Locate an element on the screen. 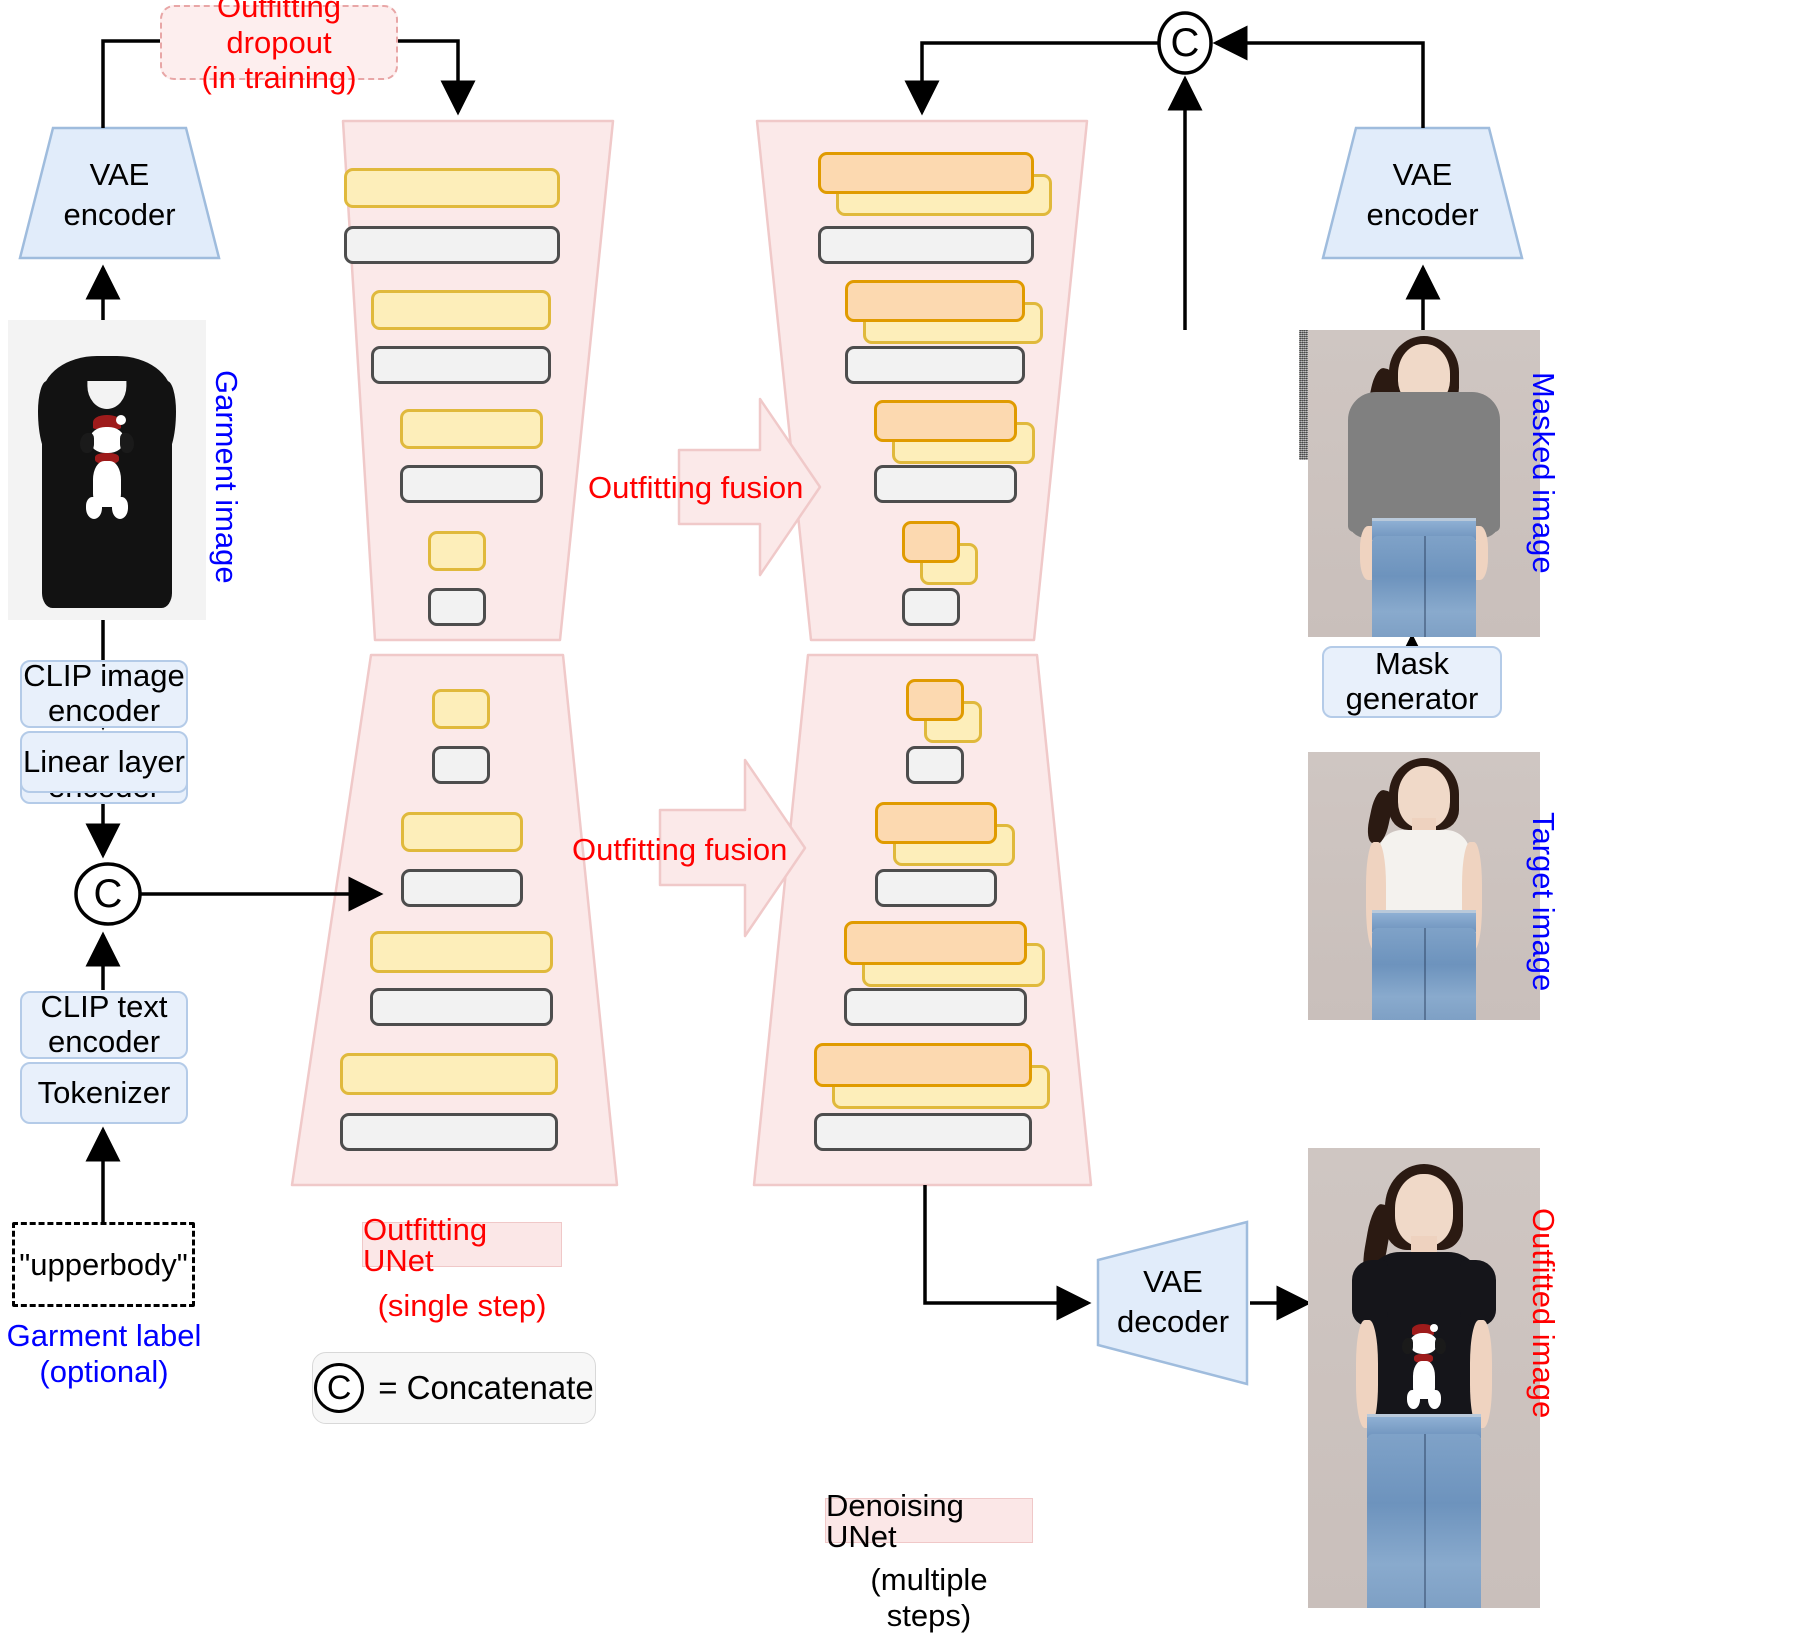 The image size is (1800, 1634). concat-node-right-label: C is located at coordinates (1185, 43).